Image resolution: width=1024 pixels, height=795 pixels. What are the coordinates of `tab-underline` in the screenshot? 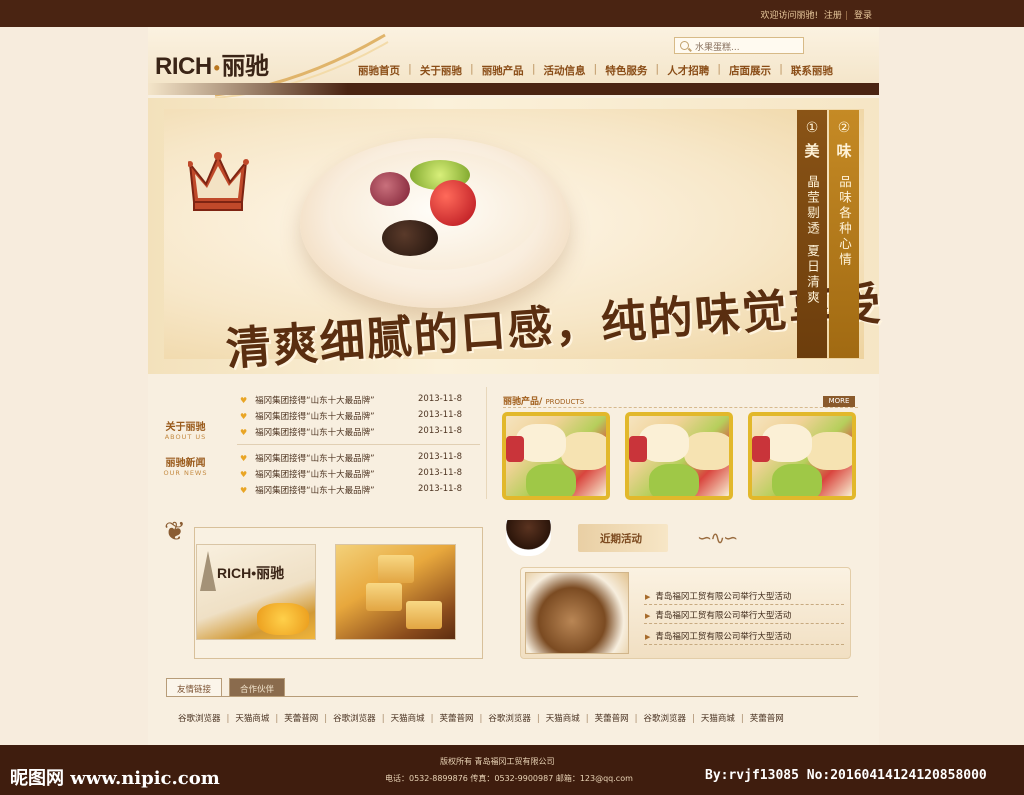 It's located at (512, 696).